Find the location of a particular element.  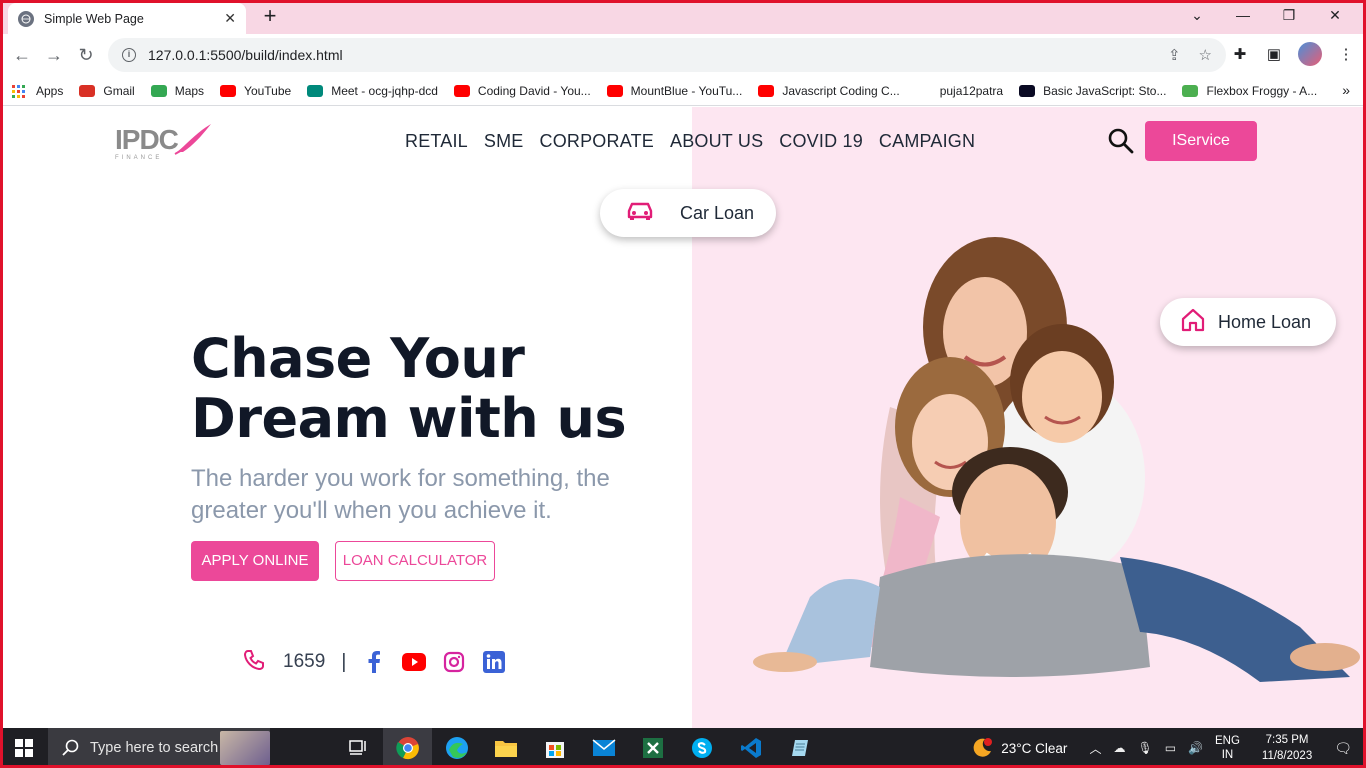

loan-calculator-button: LOAN CALCULATOR is located at coordinates (415, 561).